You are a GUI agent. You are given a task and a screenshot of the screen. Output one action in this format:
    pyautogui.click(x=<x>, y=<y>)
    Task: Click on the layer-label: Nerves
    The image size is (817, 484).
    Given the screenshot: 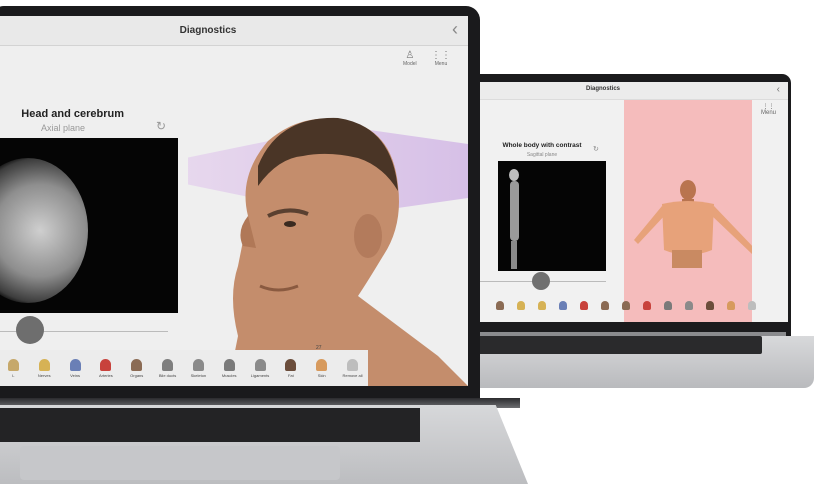 What is the action you would take?
    pyautogui.click(x=44, y=375)
    